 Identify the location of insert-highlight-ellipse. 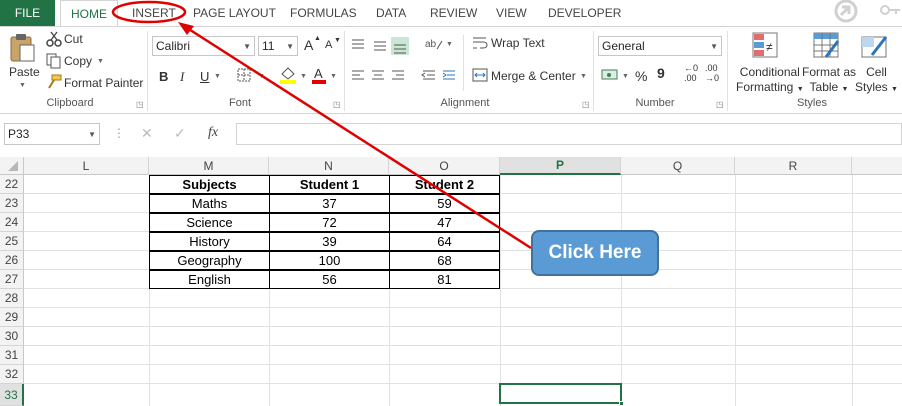
(149, 12).